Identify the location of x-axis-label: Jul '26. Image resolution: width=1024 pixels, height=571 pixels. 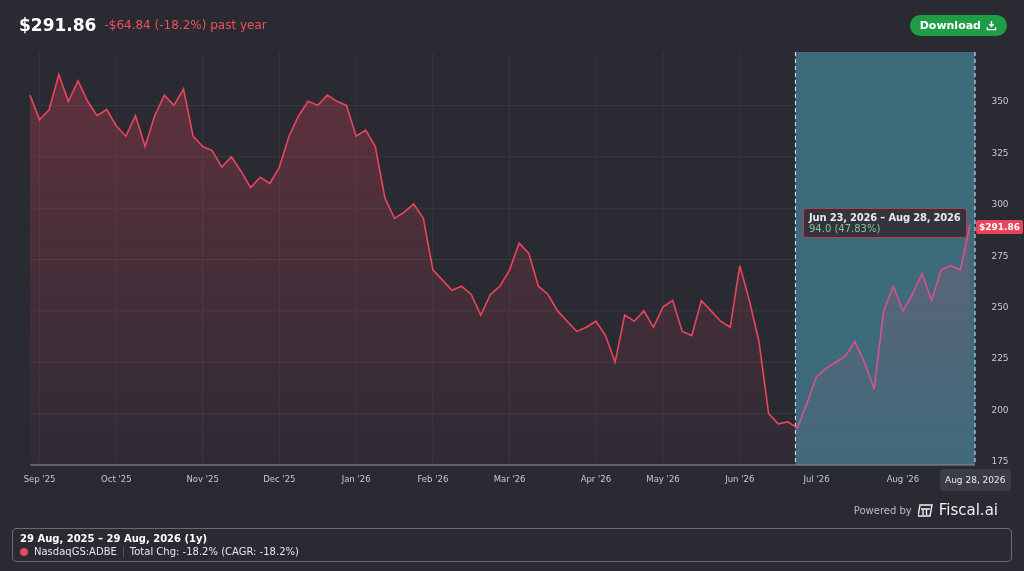
(816, 479).